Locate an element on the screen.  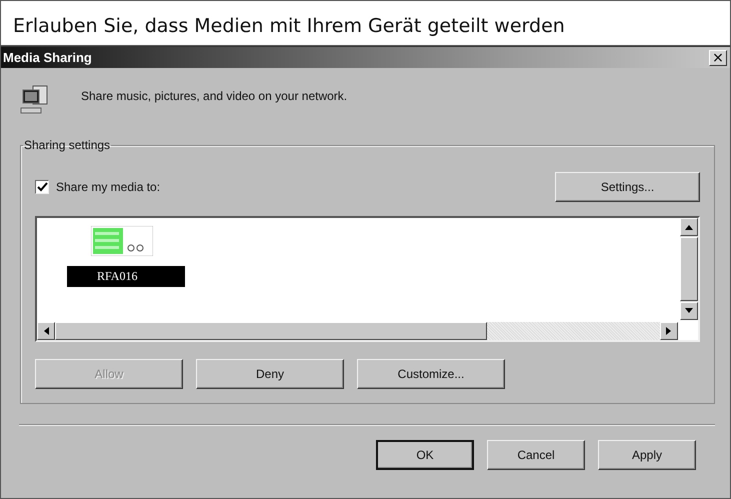
down-arrow-icon is located at coordinates (689, 311).